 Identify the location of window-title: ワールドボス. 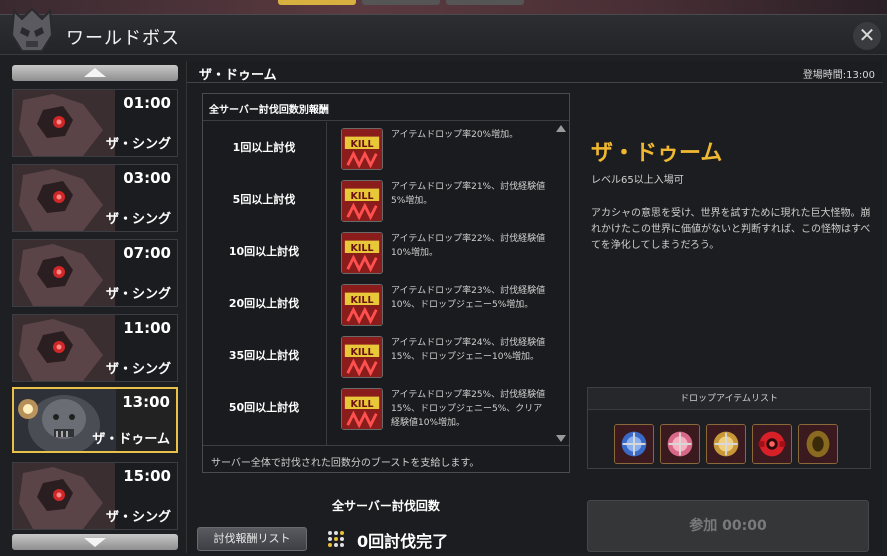
(123, 38).